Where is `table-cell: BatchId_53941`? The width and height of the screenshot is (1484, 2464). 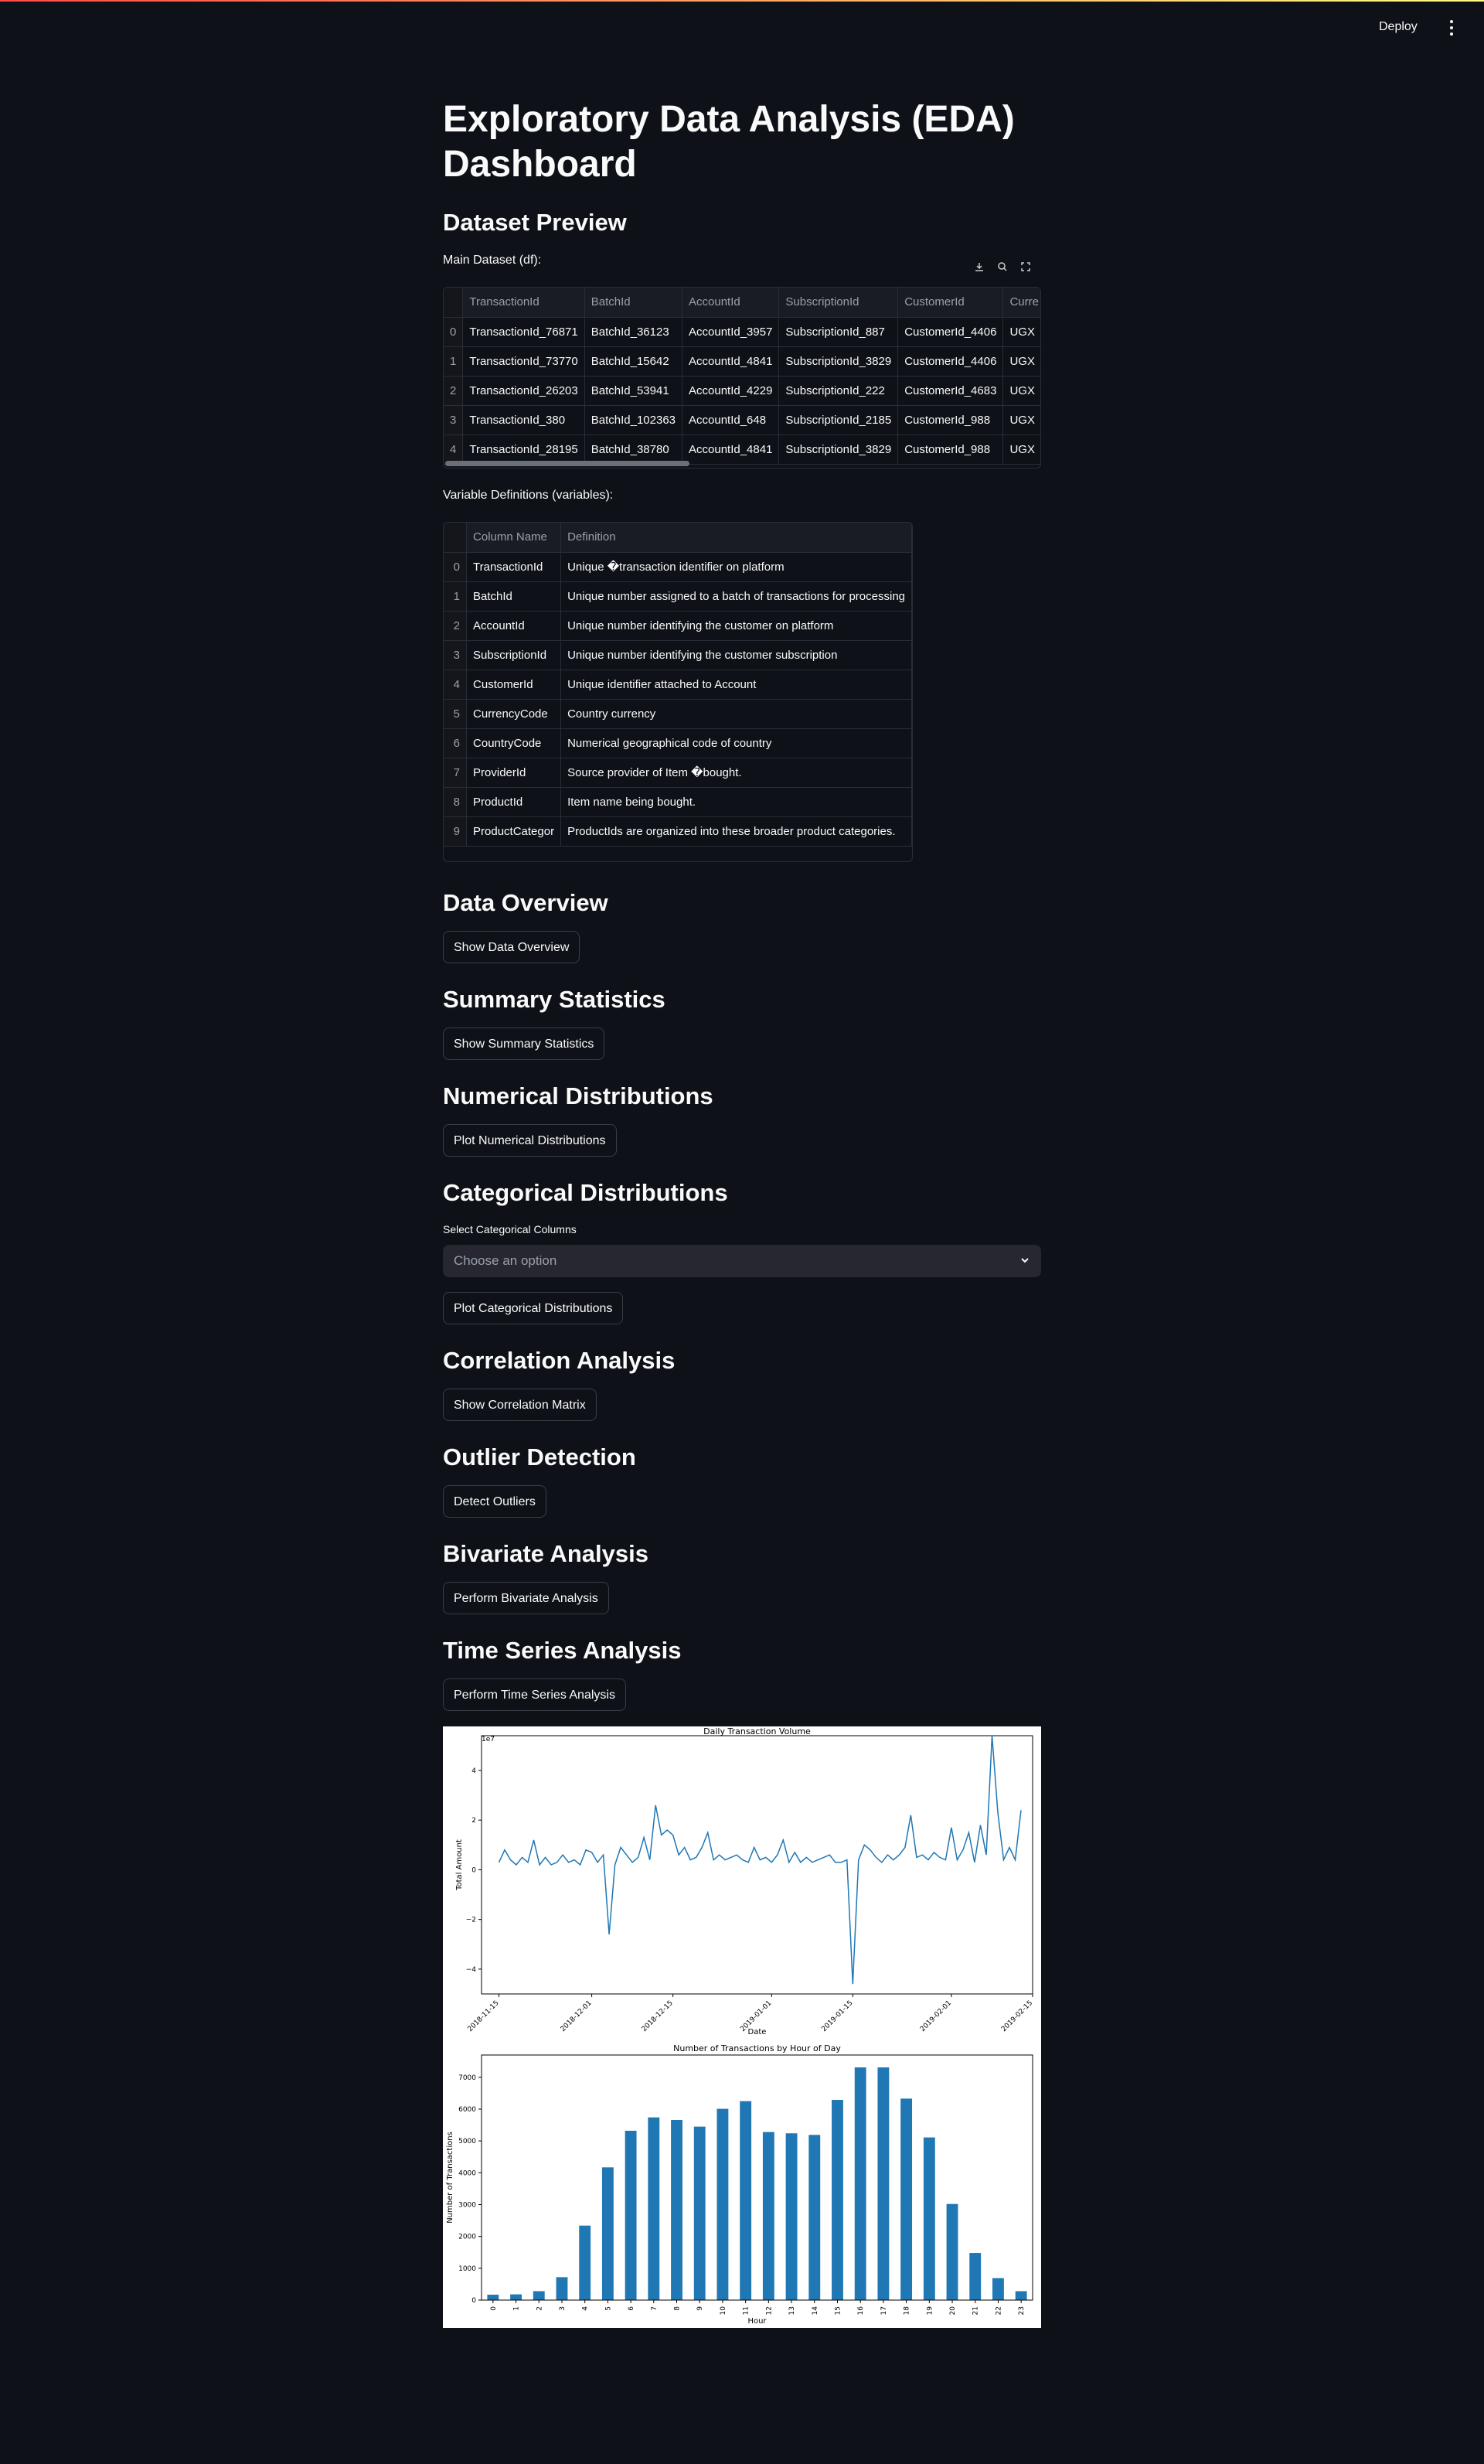
table-cell: BatchId_53941 is located at coordinates (633, 391).